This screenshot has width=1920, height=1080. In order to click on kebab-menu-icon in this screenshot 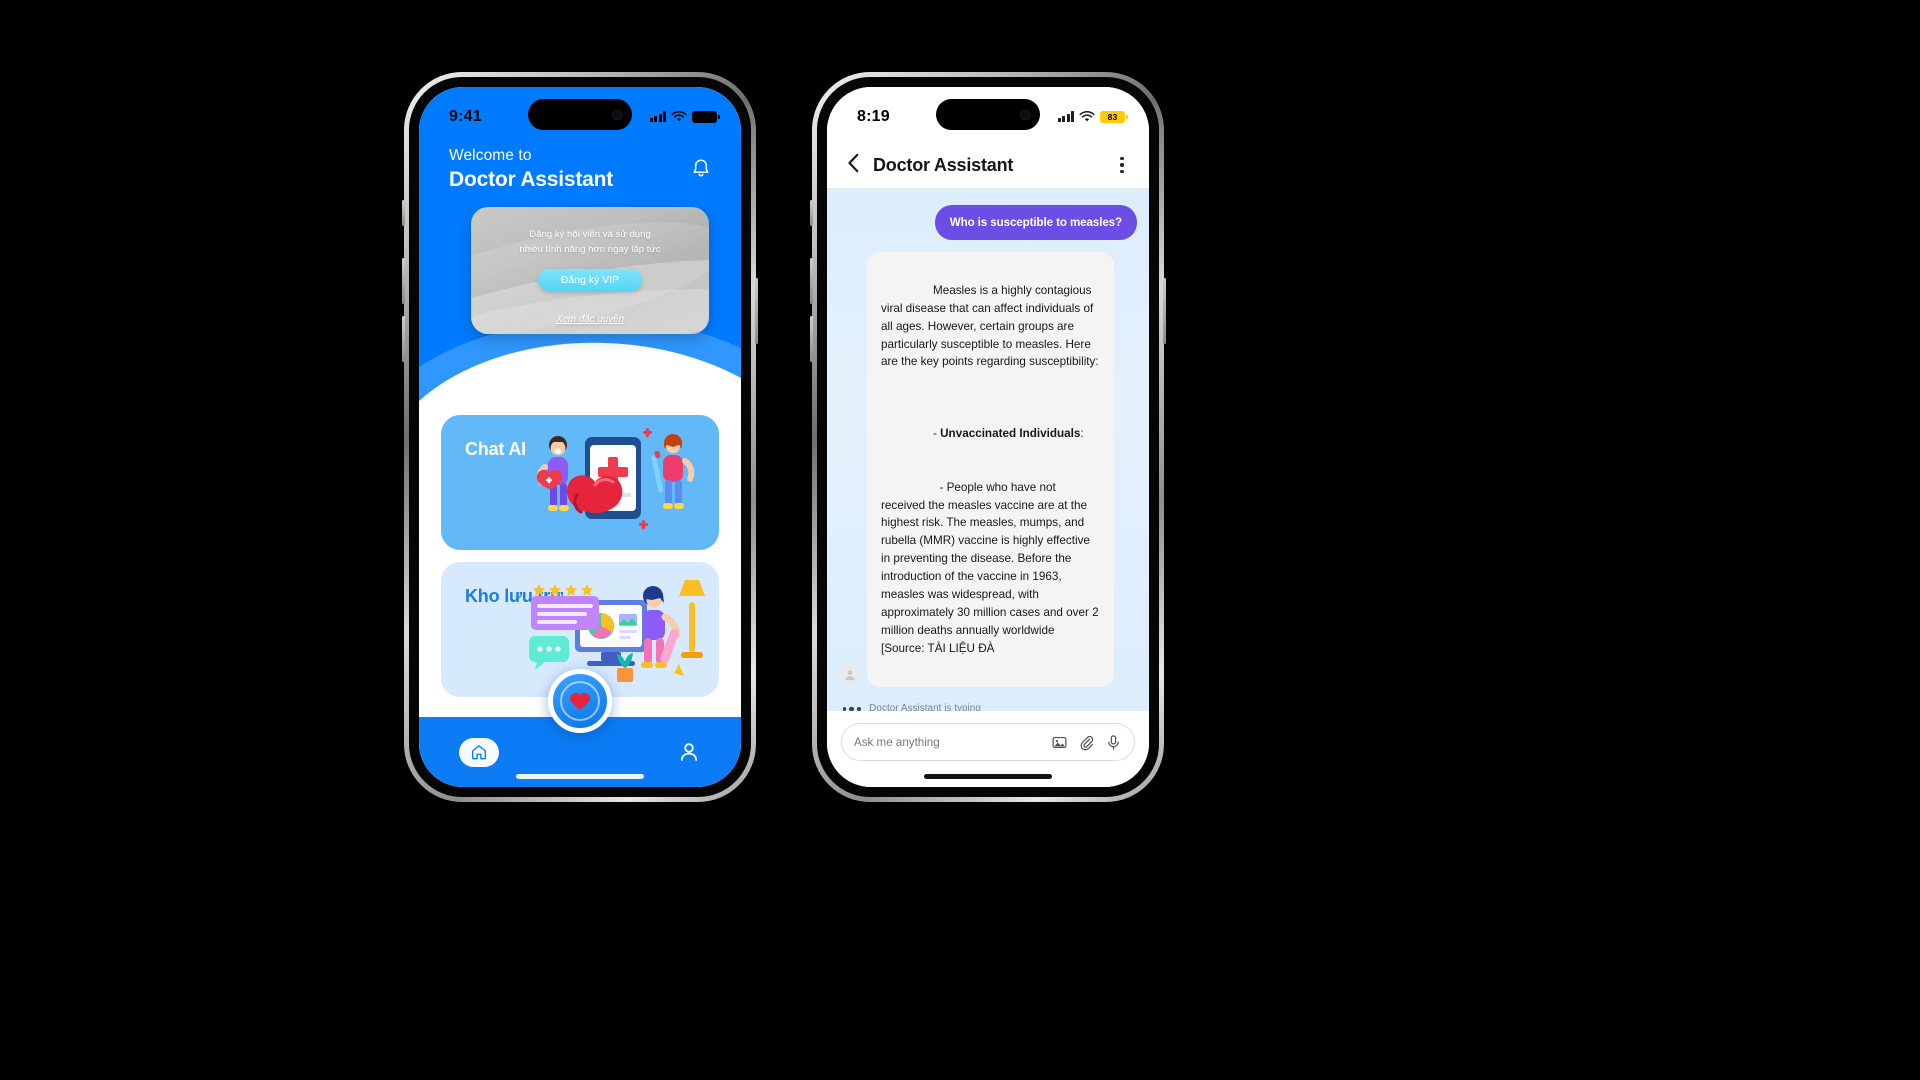, I will do `click(1122, 165)`.